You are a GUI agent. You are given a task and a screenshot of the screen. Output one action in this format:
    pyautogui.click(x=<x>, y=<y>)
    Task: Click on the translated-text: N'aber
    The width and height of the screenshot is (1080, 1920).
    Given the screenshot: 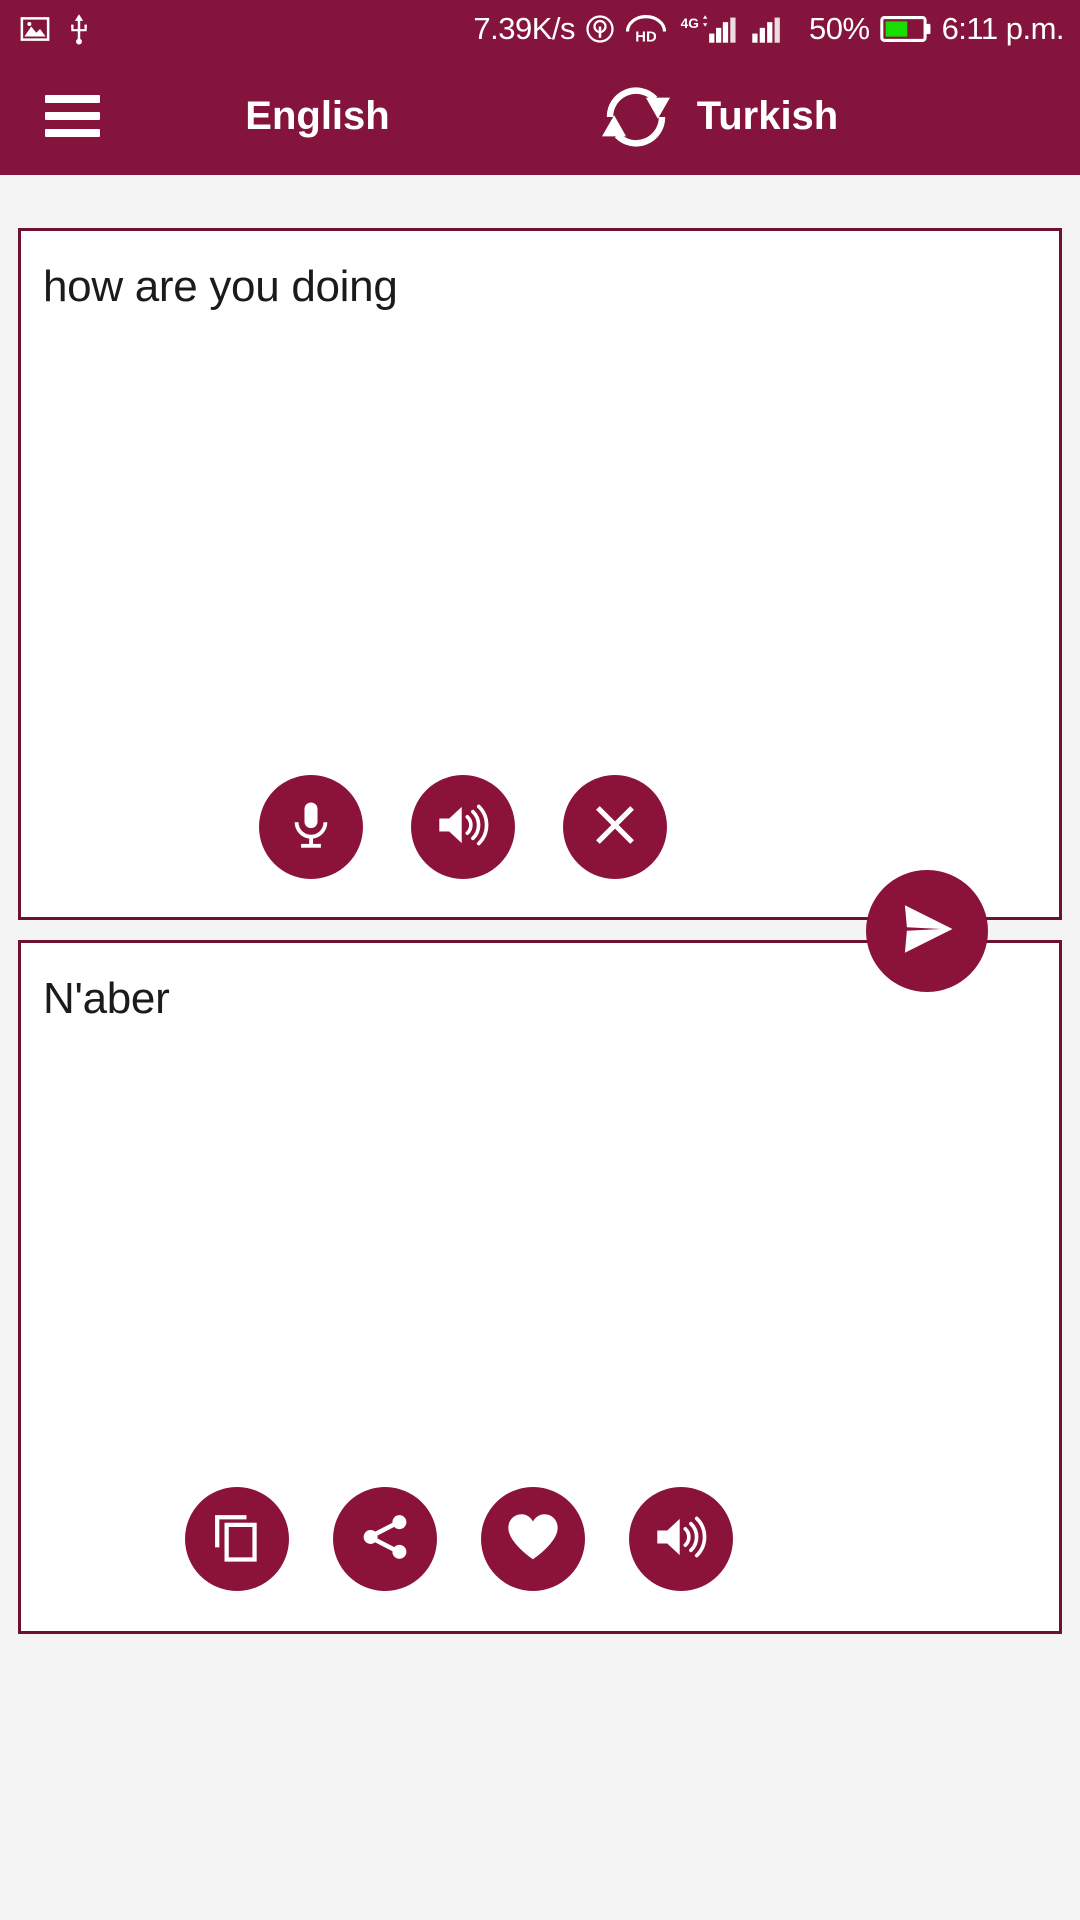 What is the action you would take?
    pyautogui.click(x=106, y=998)
    